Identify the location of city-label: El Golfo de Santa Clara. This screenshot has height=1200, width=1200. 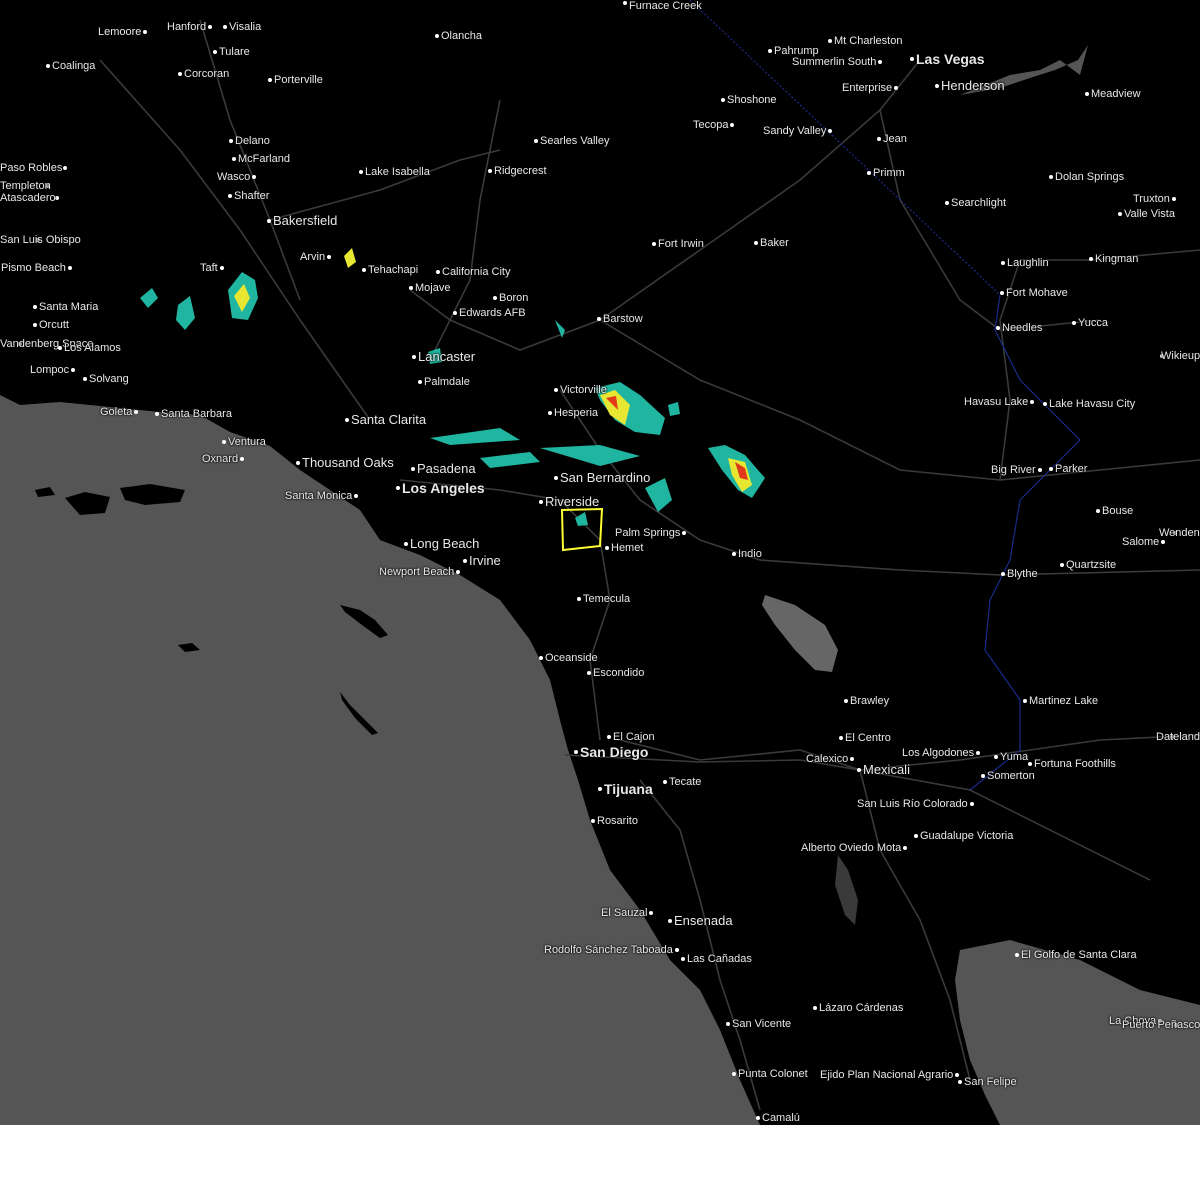
(1079, 955).